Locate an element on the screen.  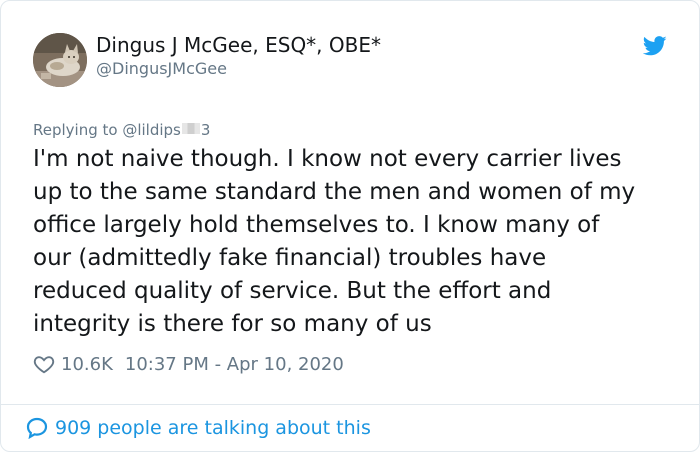
reply-handle: @lildips 3 is located at coordinates (166, 130).